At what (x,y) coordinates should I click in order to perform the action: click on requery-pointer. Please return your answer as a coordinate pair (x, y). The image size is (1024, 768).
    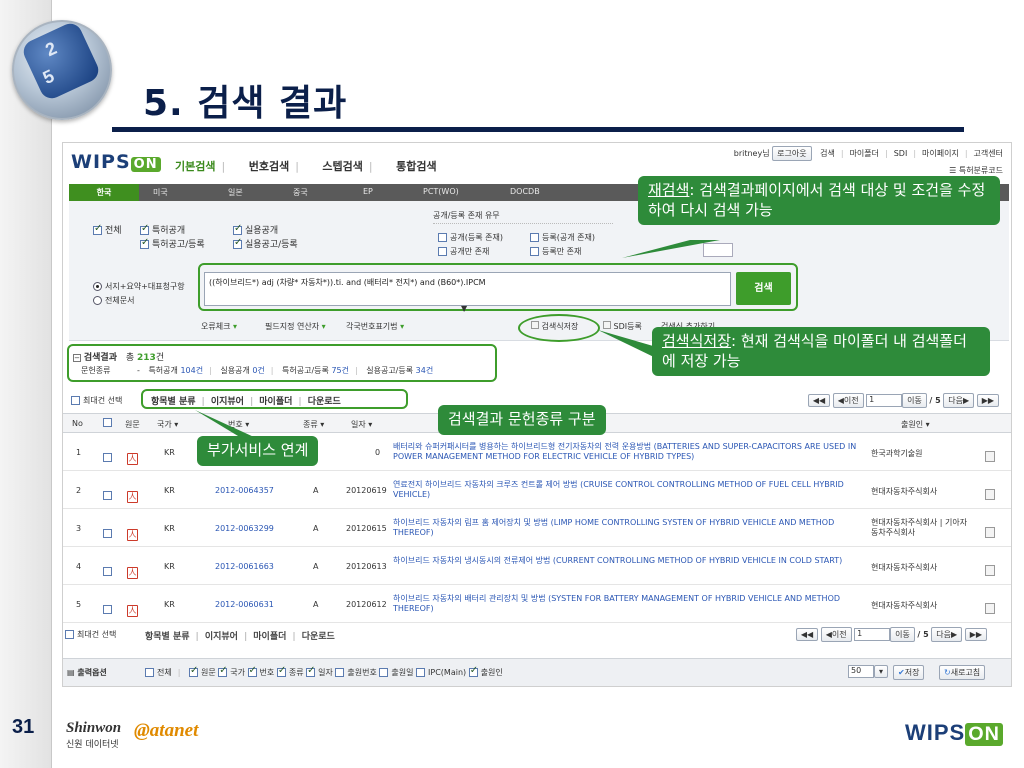
    Looking at the image, I should click on (671, 249).